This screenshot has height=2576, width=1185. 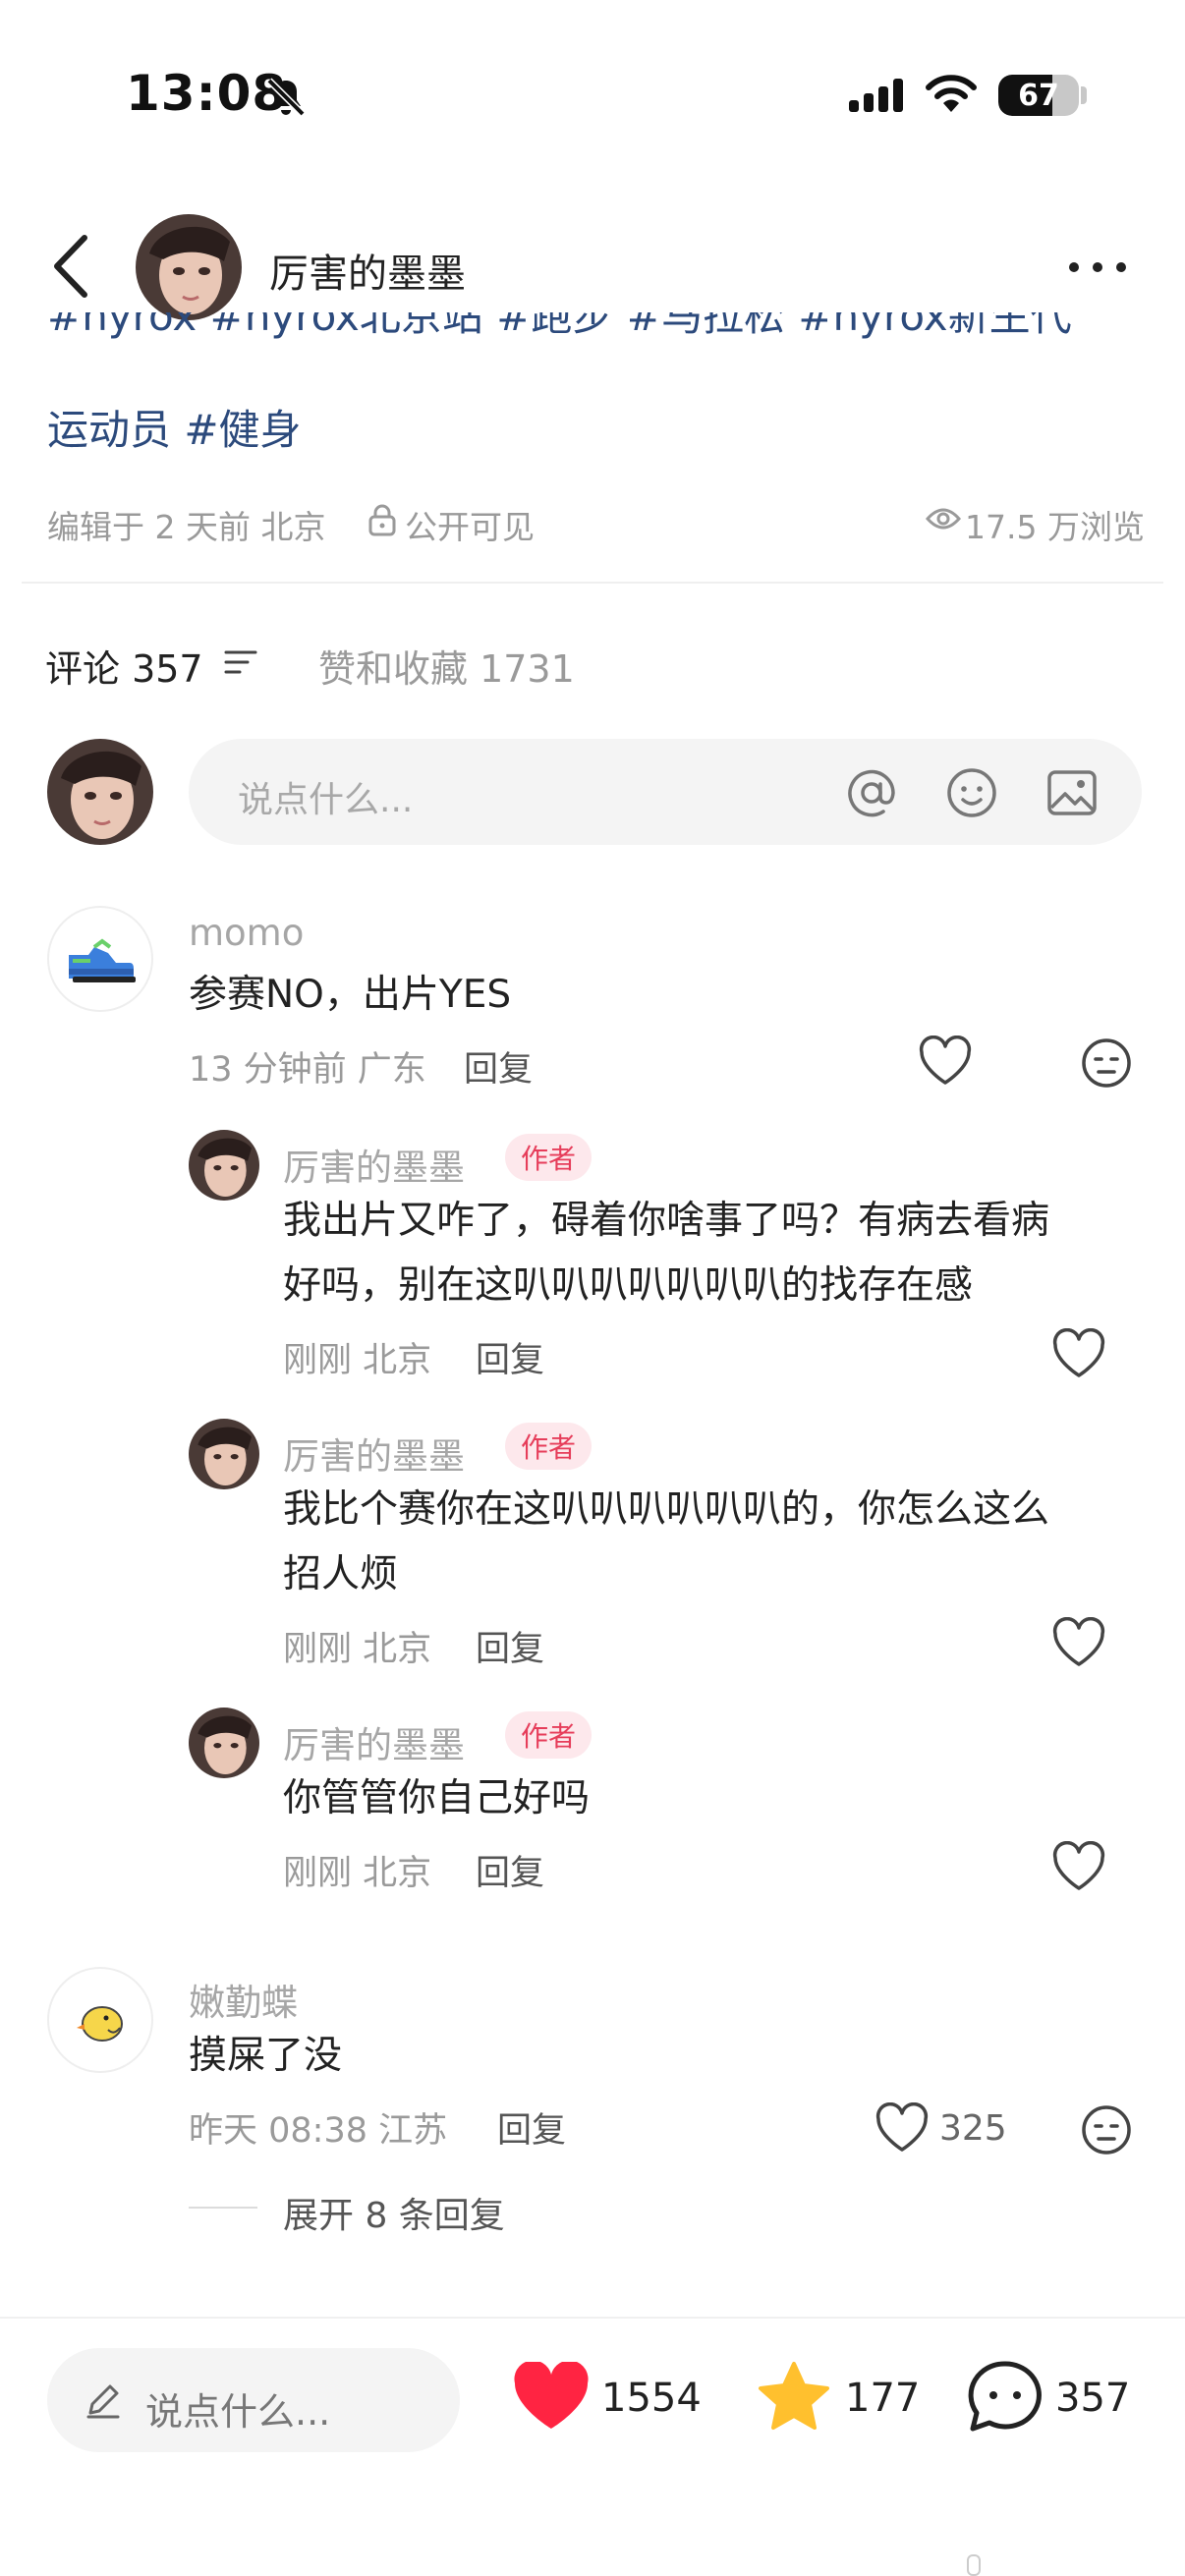 I want to click on tab-likes-favorites: 赞和收藏 1731, so click(x=447, y=666).